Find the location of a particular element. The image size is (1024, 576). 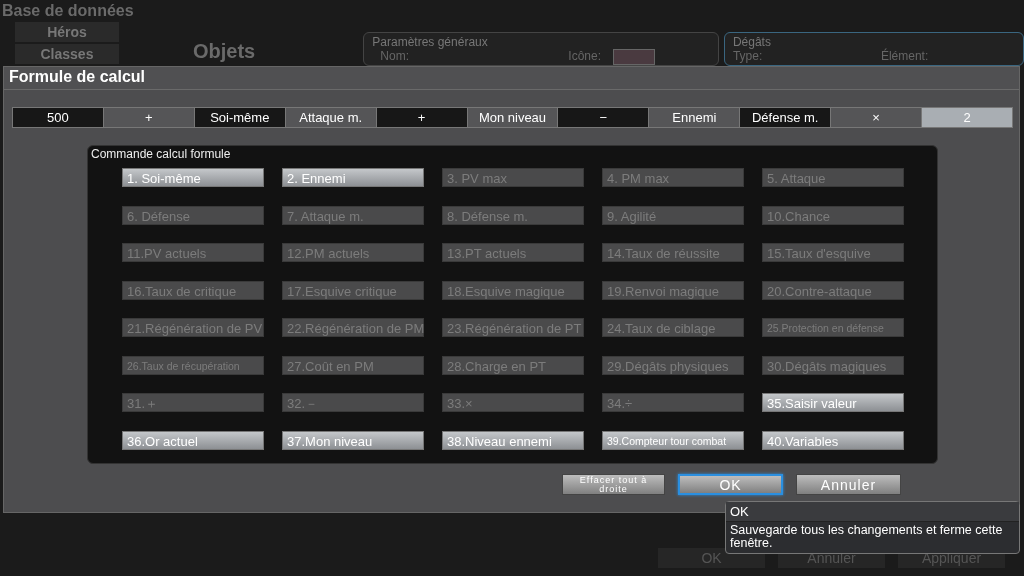

formula-token: Mon niveau is located at coordinates (512, 117).